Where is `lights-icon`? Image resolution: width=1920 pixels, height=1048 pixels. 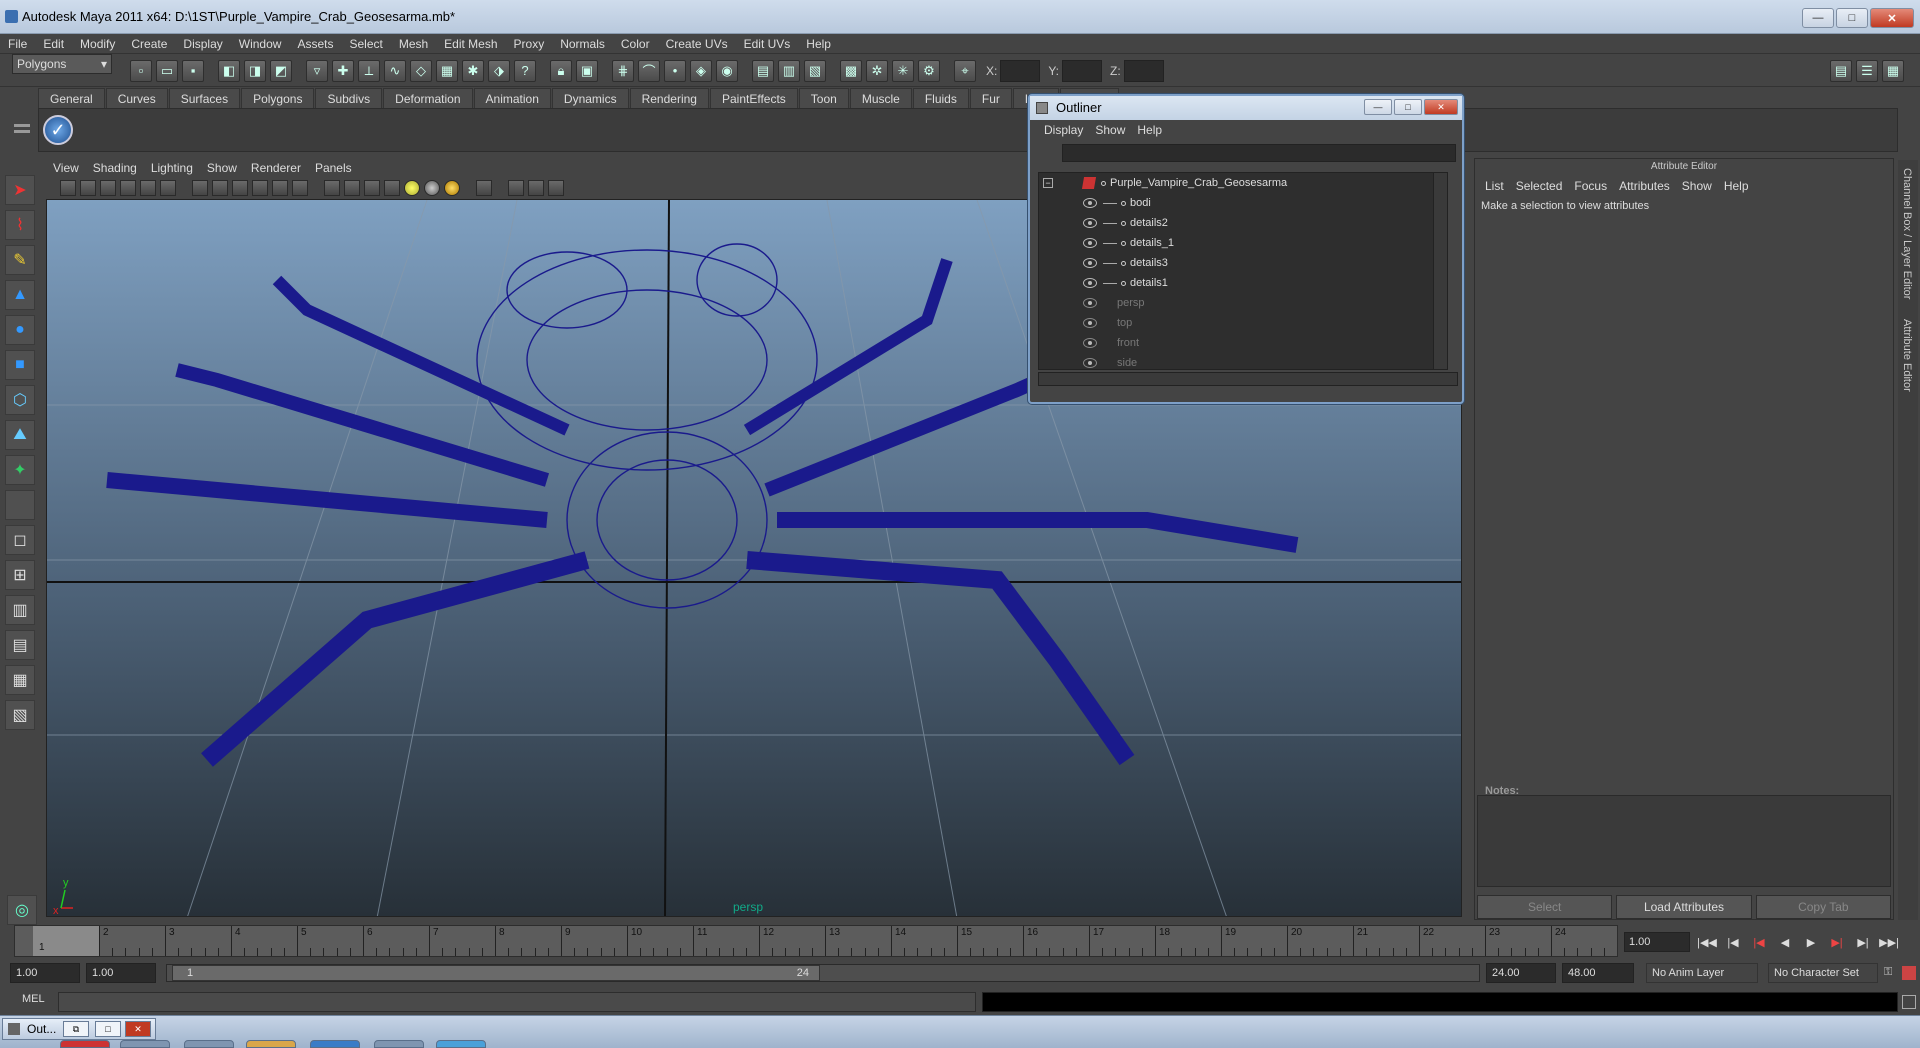
lights-icon is located at coordinates (260, 188).